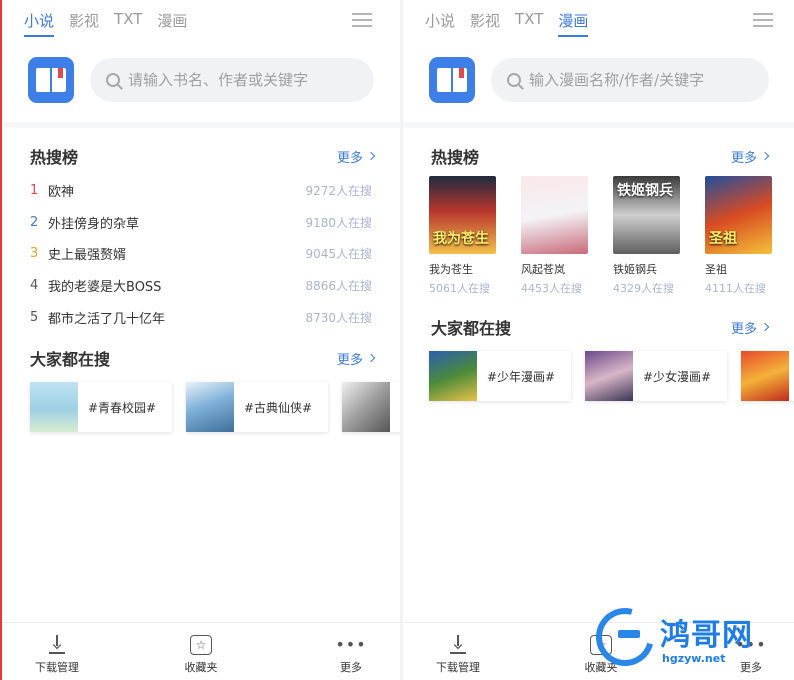  I want to click on rank-title: 我的老婆是大BOSS, so click(105, 288).